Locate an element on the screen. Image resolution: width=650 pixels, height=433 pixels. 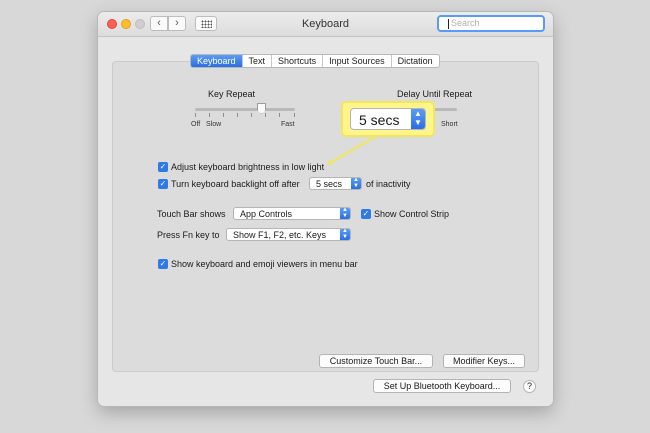
zoom-callout: 5 secs ▲ ▼ is located at coordinates (388, 119).